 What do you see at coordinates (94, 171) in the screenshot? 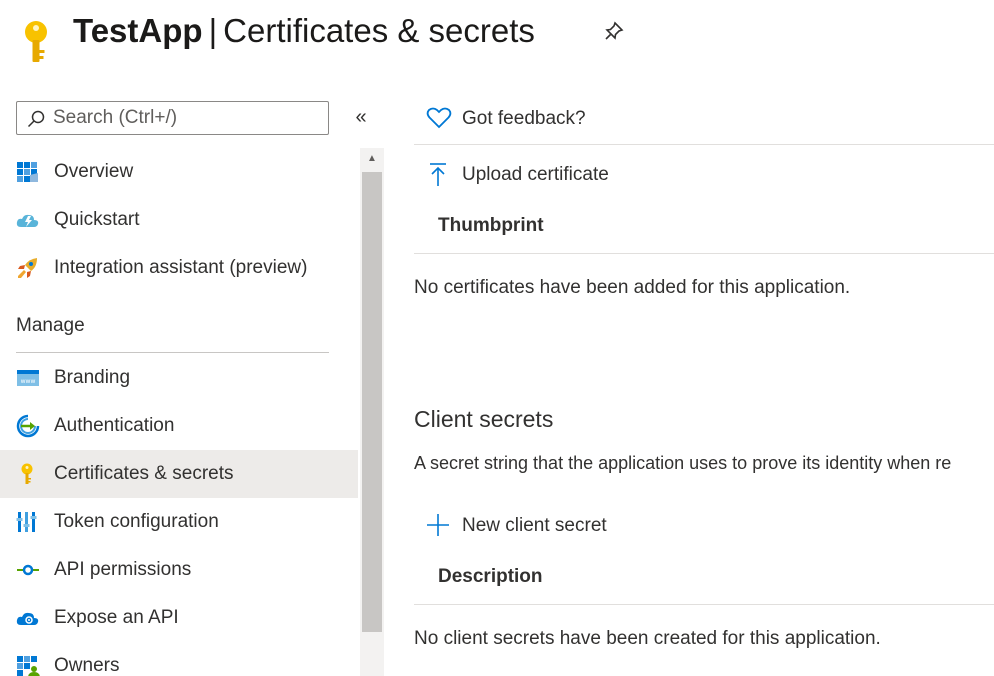
I see `sidebar-item-label: Overview` at bounding box center [94, 171].